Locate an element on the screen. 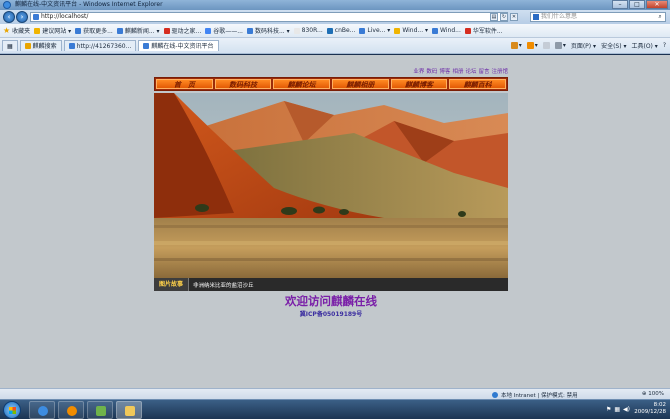 This screenshot has width=670, height=419. favorite-item: Wind... ▾ is located at coordinates (411, 30).